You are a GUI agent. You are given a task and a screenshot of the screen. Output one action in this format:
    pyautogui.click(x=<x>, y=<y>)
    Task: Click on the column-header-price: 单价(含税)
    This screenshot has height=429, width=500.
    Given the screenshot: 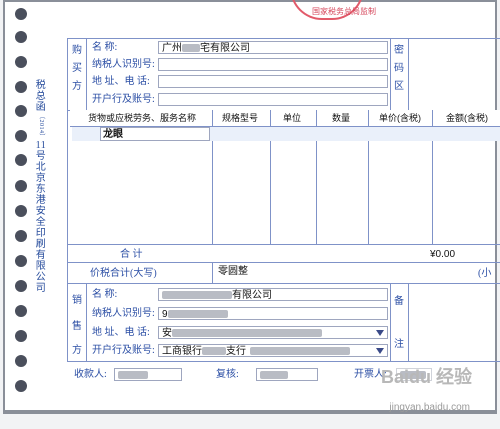 What is the action you would take?
    pyautogui.click(x=400, y=118)
    